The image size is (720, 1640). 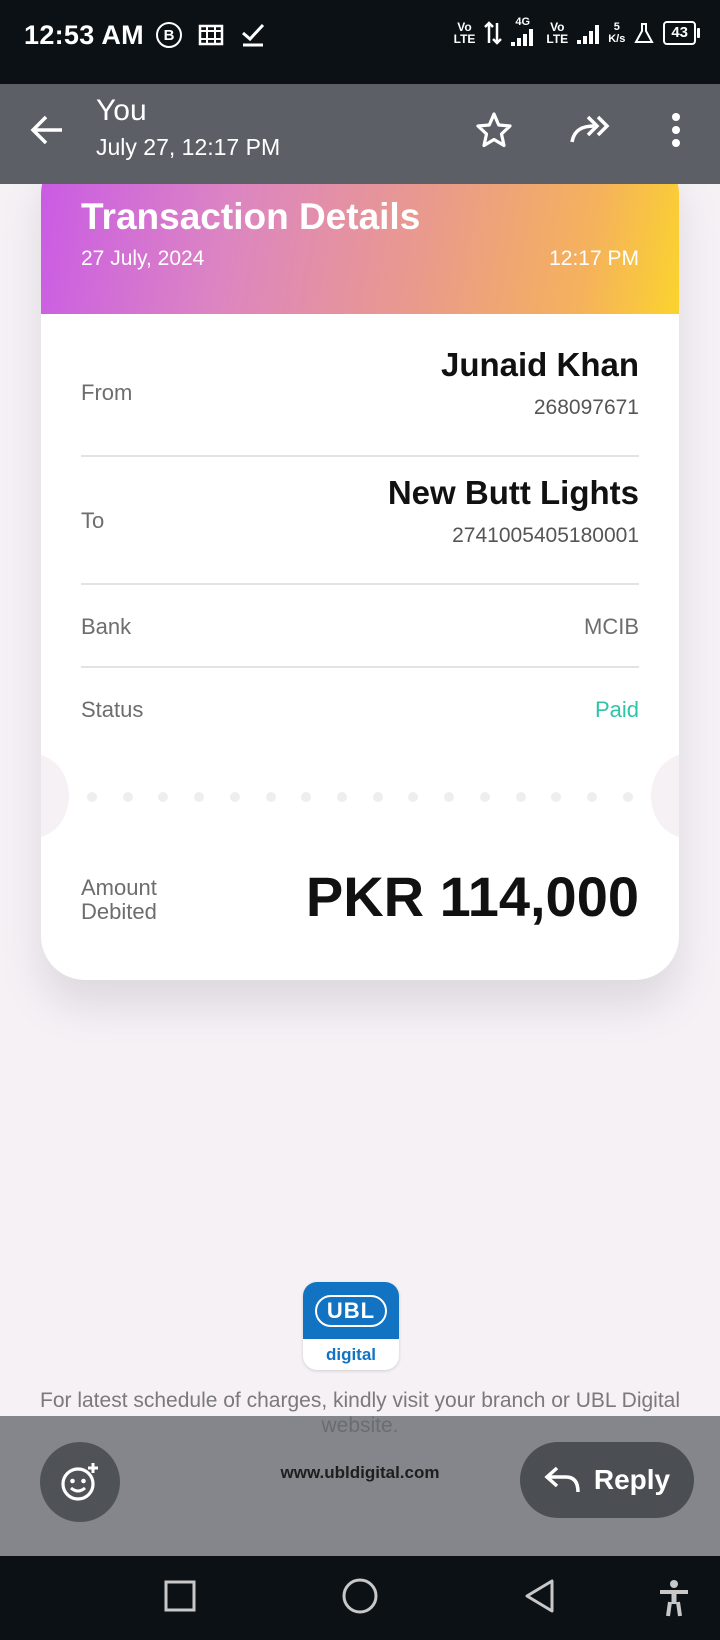 I want to click on status-time: 12:53 AM, so click(x=84, y=35).